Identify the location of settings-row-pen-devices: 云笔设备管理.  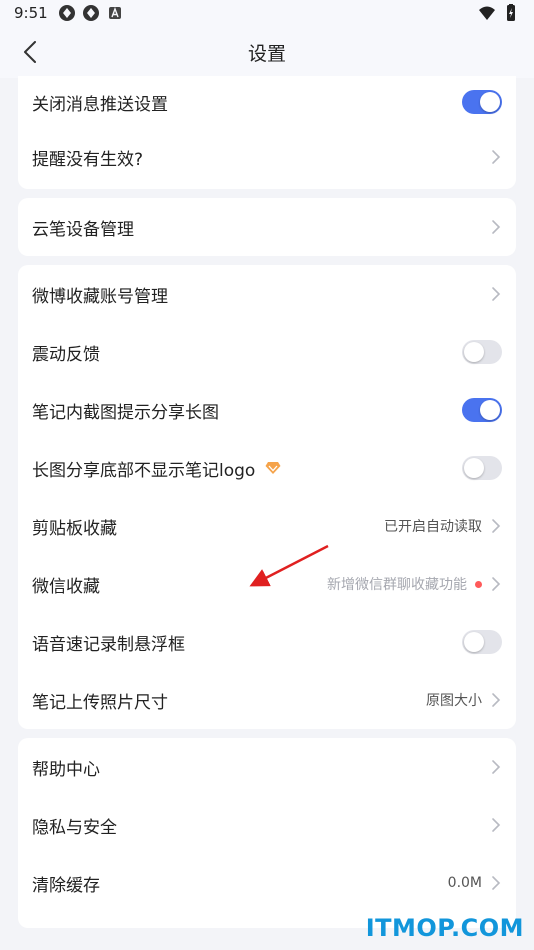
(267, 227).